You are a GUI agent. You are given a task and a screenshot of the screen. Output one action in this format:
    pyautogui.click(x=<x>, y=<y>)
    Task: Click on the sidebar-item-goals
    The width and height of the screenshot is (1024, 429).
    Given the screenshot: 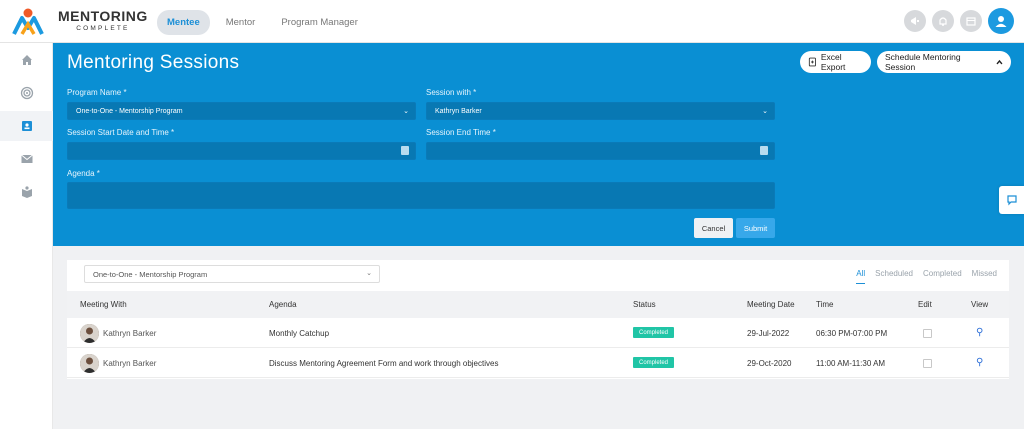 What is the action you would take?
    pyautogui.click(x=26, y=93)
    